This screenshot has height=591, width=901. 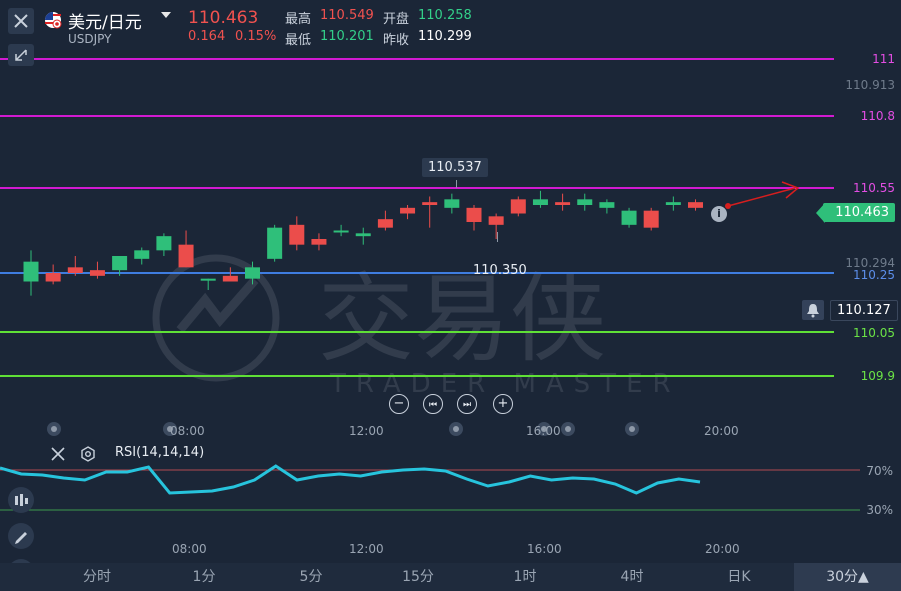 I want to click on close-icon, so click(x=58, y=454).